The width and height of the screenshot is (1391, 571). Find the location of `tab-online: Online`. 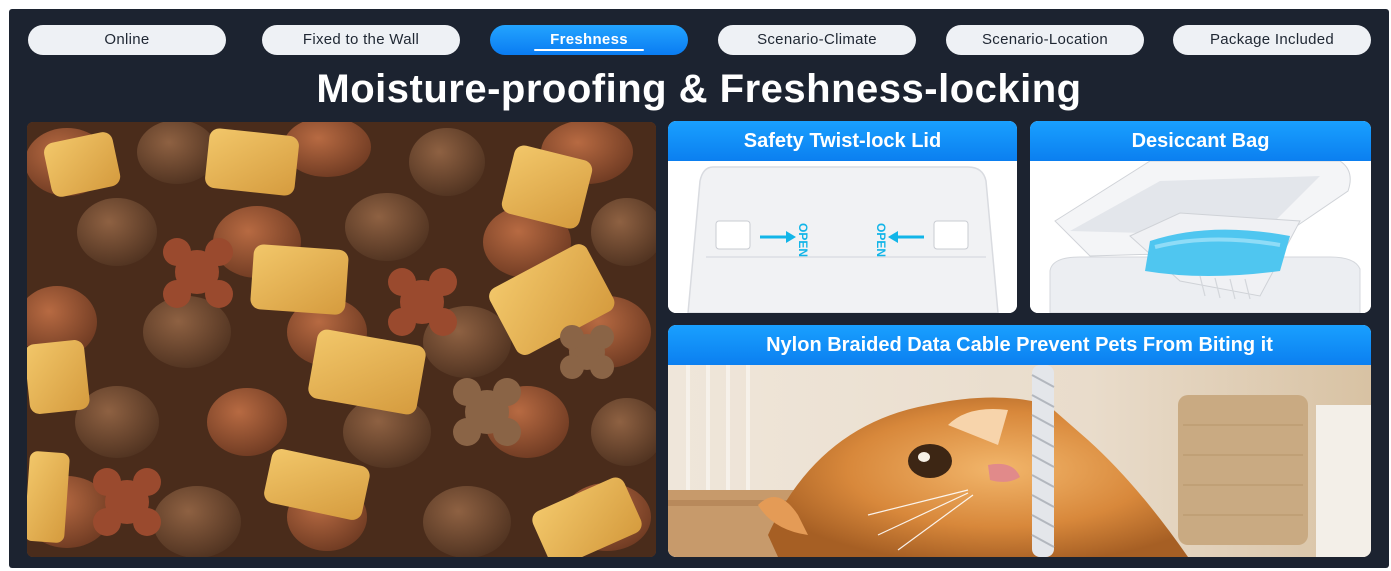

tab-online: Online is located at coordinates (127, 40).